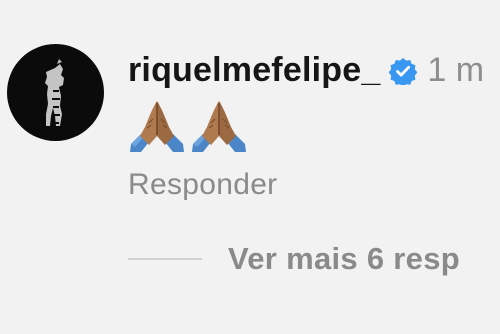 The image size is (500, 334). I want to click on comment-text, so click(188, 125).